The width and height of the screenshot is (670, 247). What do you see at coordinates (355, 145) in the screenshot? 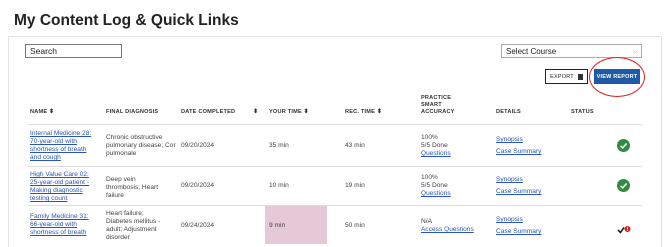
I see `rec-time-text: 43 min` at bounding box center [355, 145].